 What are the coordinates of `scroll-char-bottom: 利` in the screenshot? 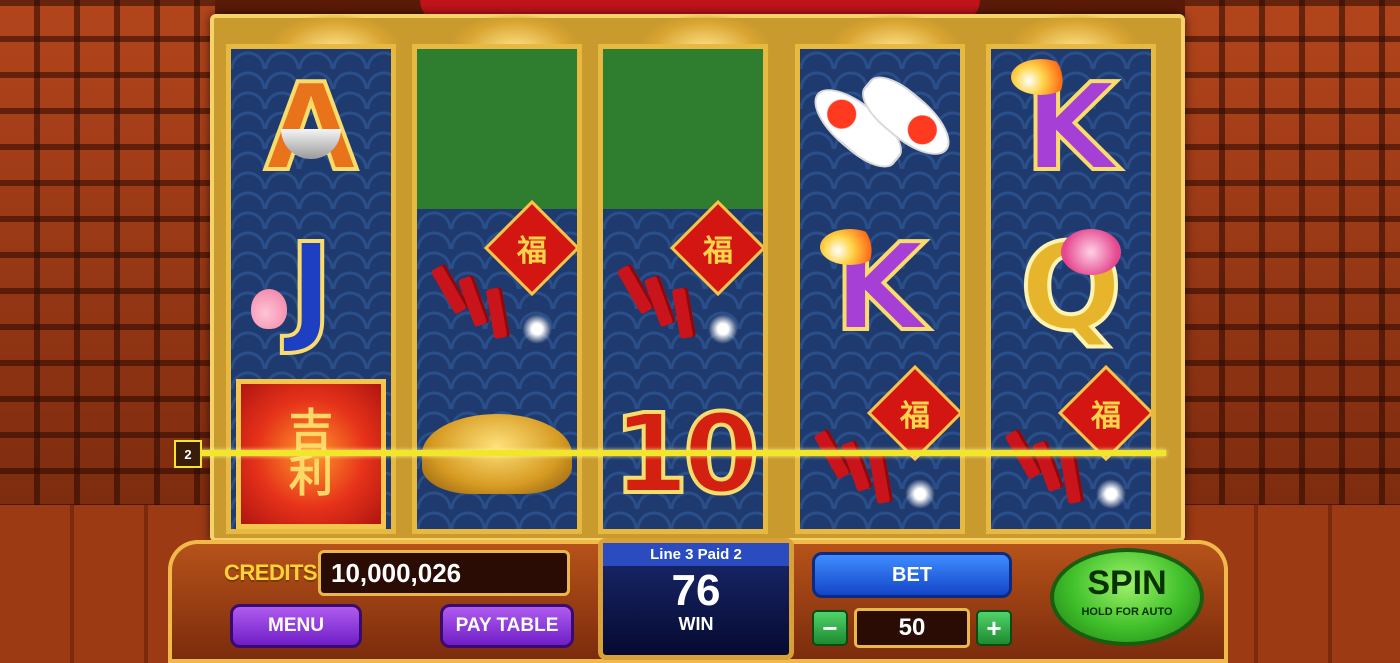 It's located at (311, 476).